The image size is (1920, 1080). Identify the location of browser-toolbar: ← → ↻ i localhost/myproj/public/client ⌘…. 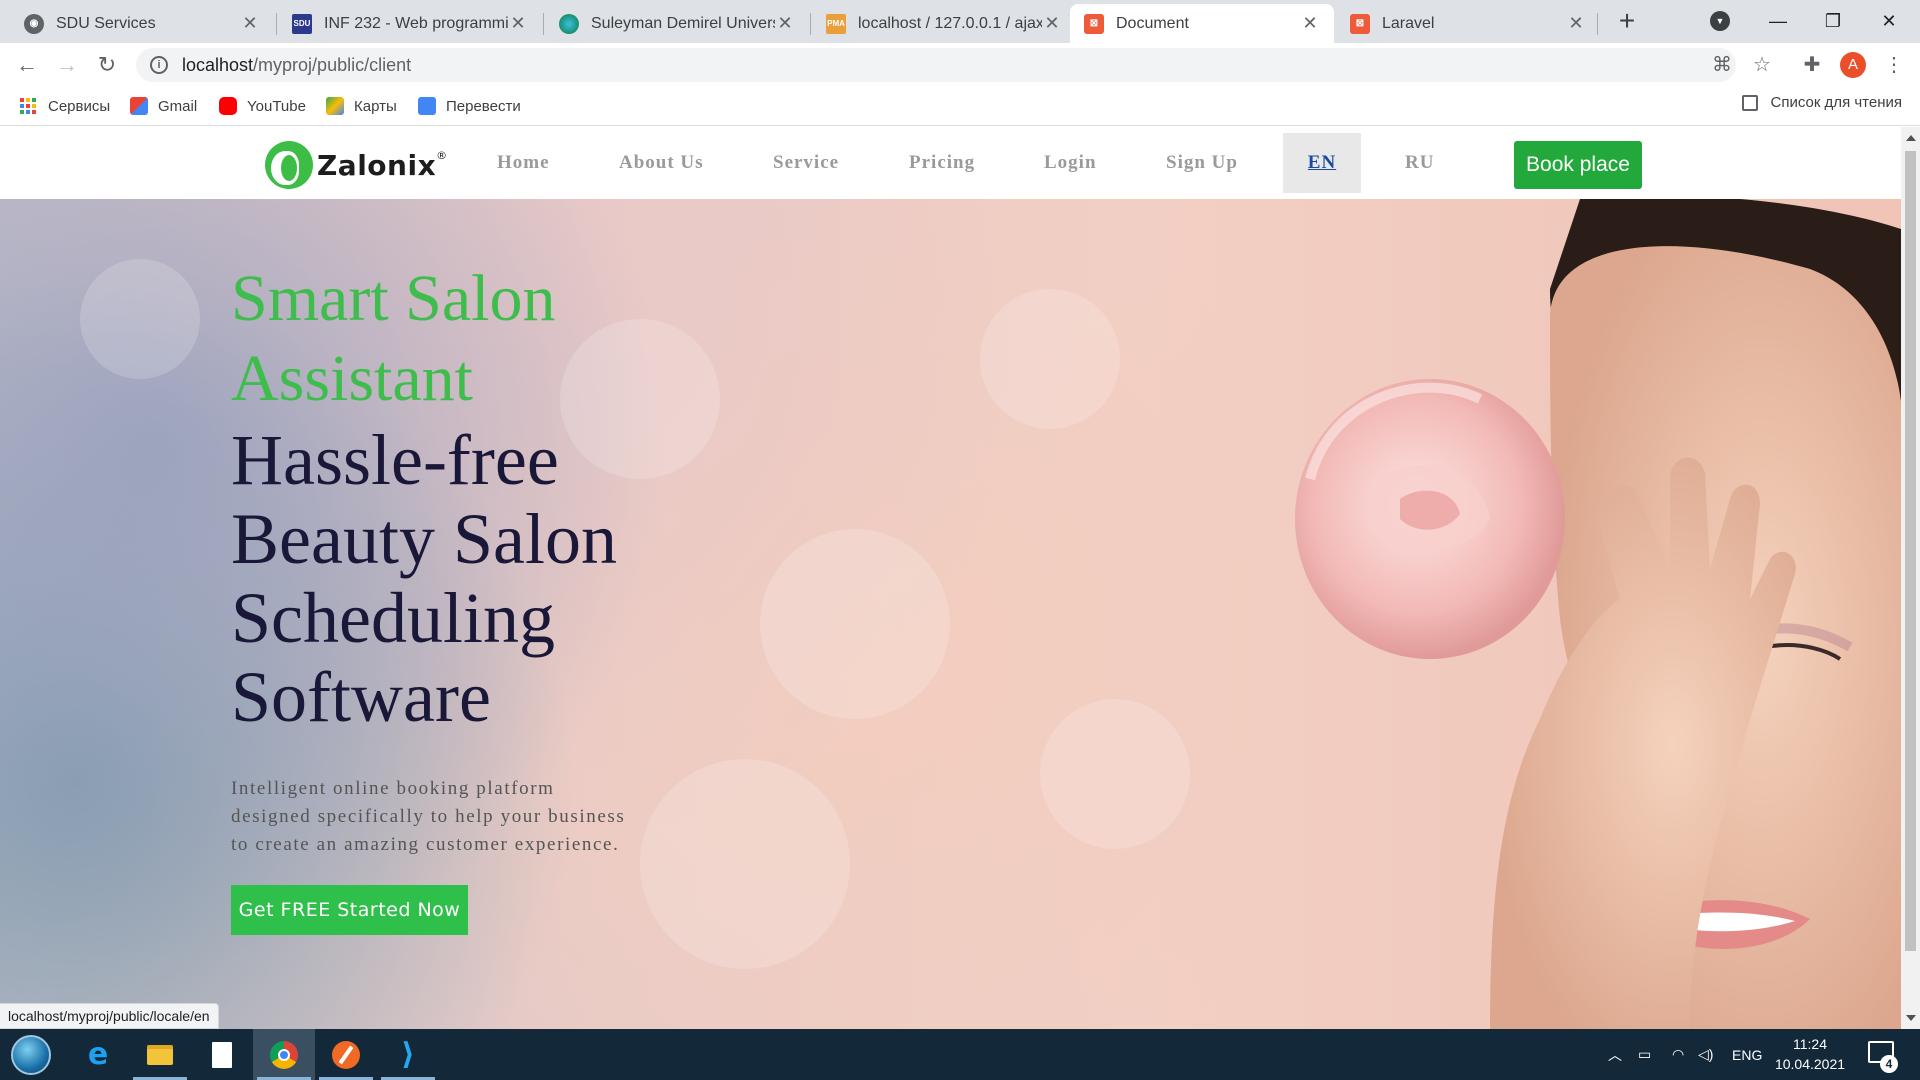
(960, 64).